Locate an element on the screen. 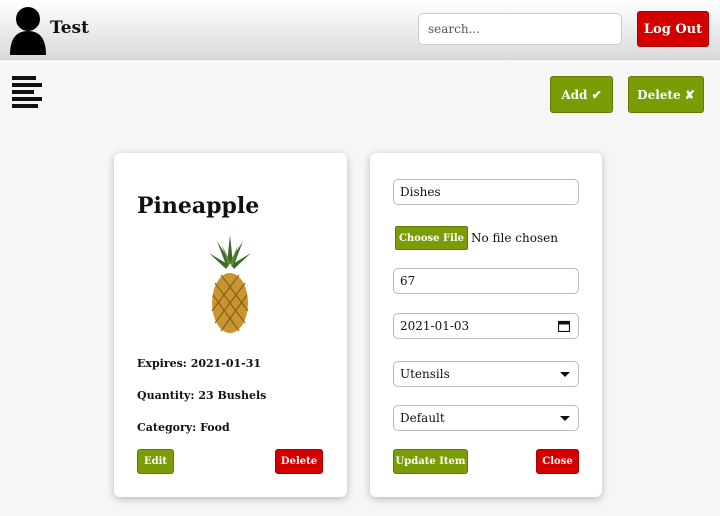 Image resolution: width=720 pixels, height=516 pixels. add-button: Add ✔ is located at coordinates (581, 94).